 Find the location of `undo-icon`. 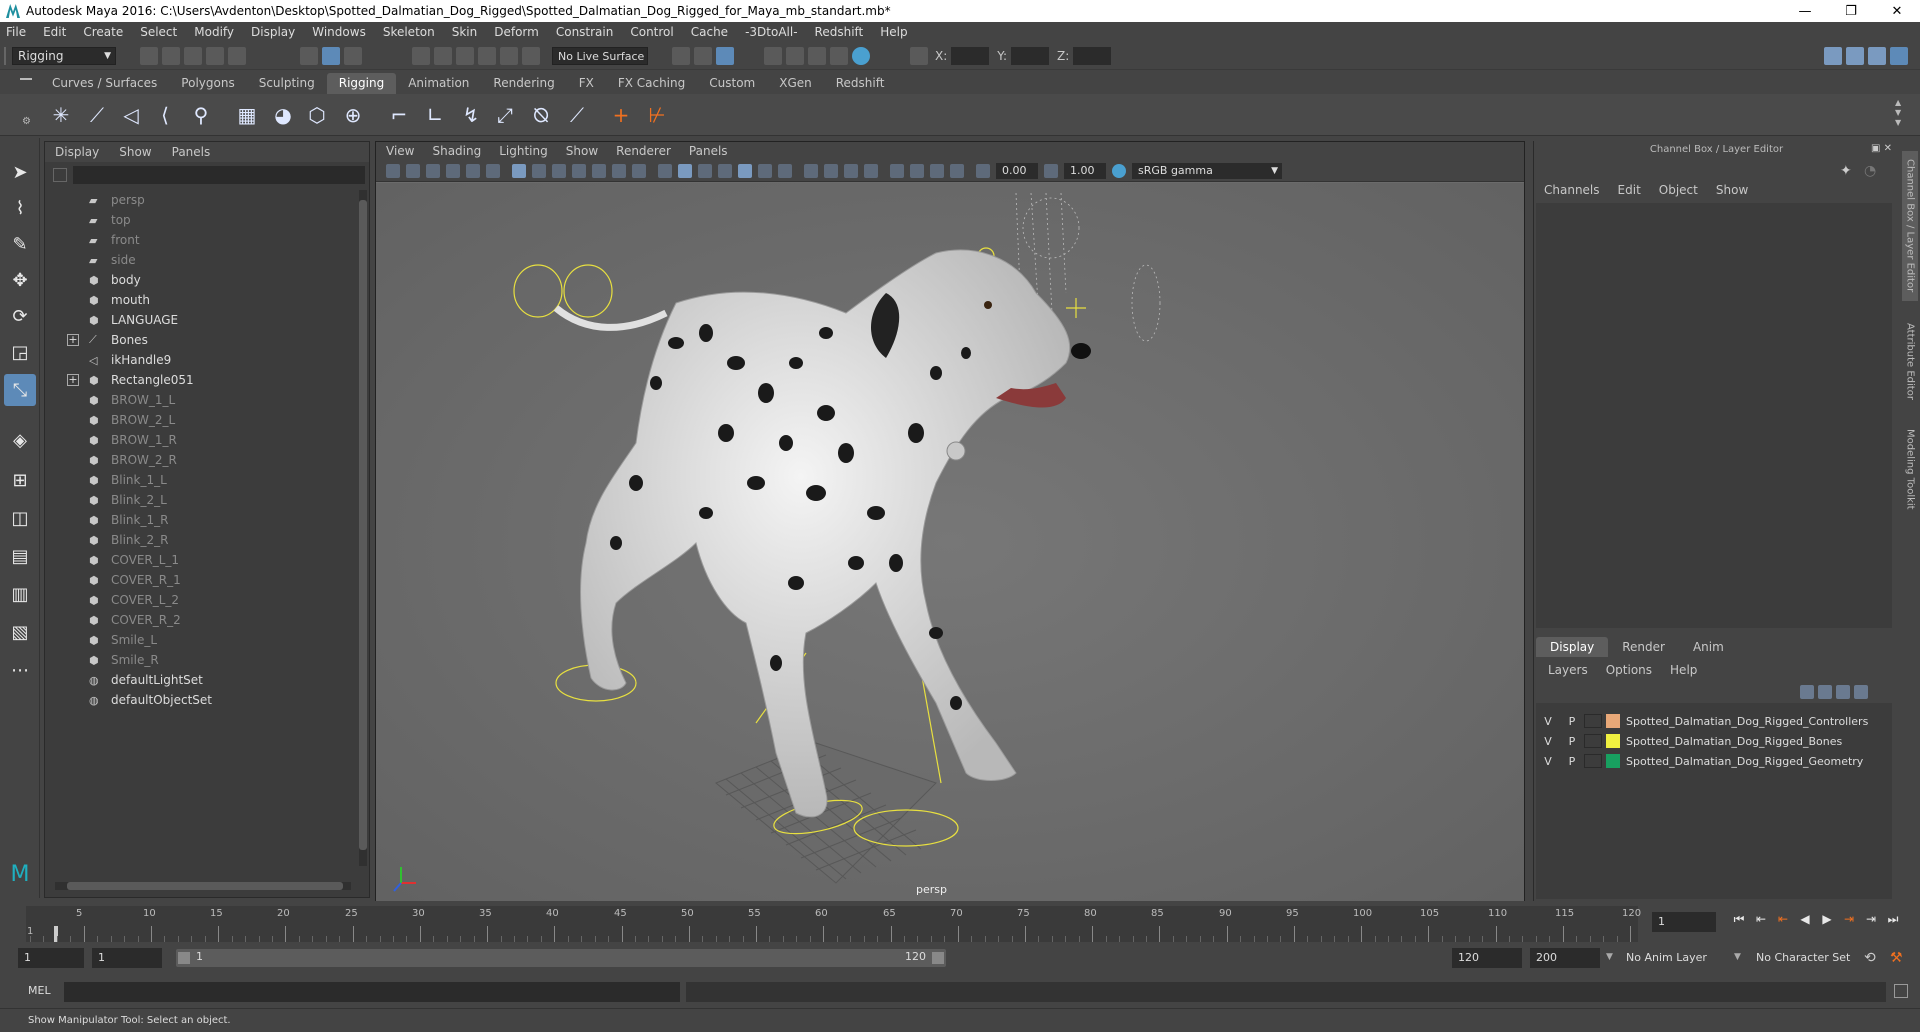

undo-icon is located at coordinates (215, 56).